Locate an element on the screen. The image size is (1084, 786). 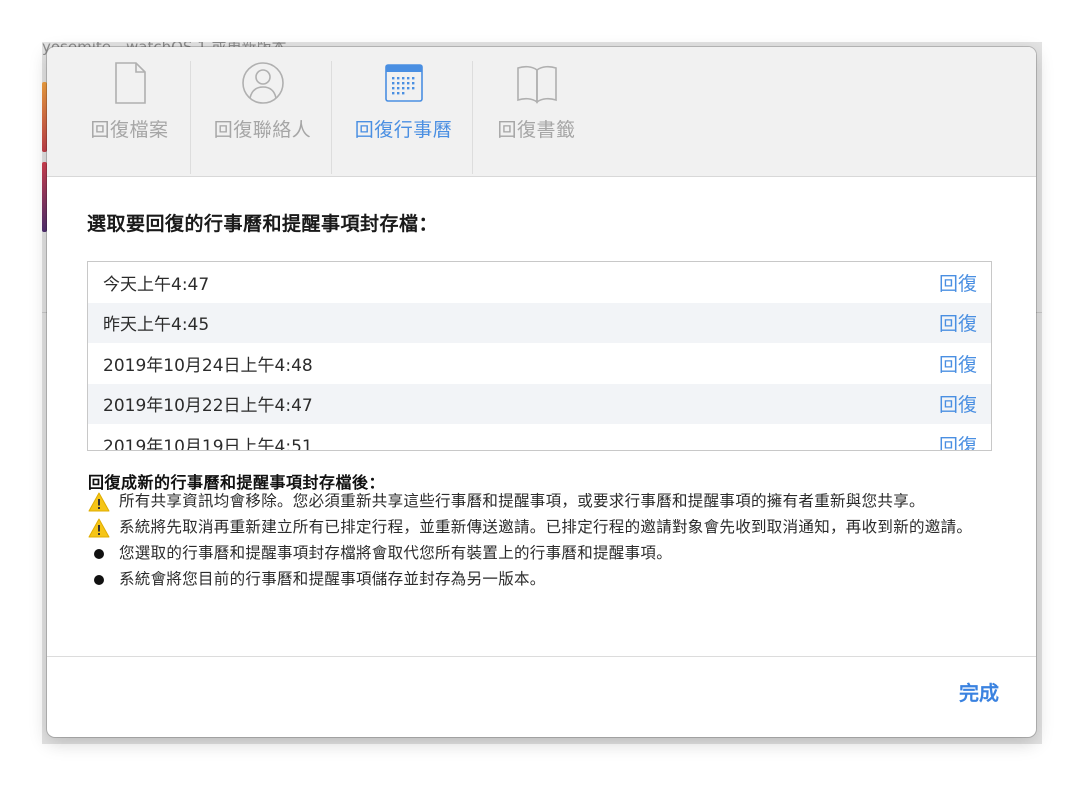
note-text: 您選取的行事曆和提醒事項封存檔將會取代您所有裝置上的行事曆和提醒事項。 is located at coordinates (396, 553).